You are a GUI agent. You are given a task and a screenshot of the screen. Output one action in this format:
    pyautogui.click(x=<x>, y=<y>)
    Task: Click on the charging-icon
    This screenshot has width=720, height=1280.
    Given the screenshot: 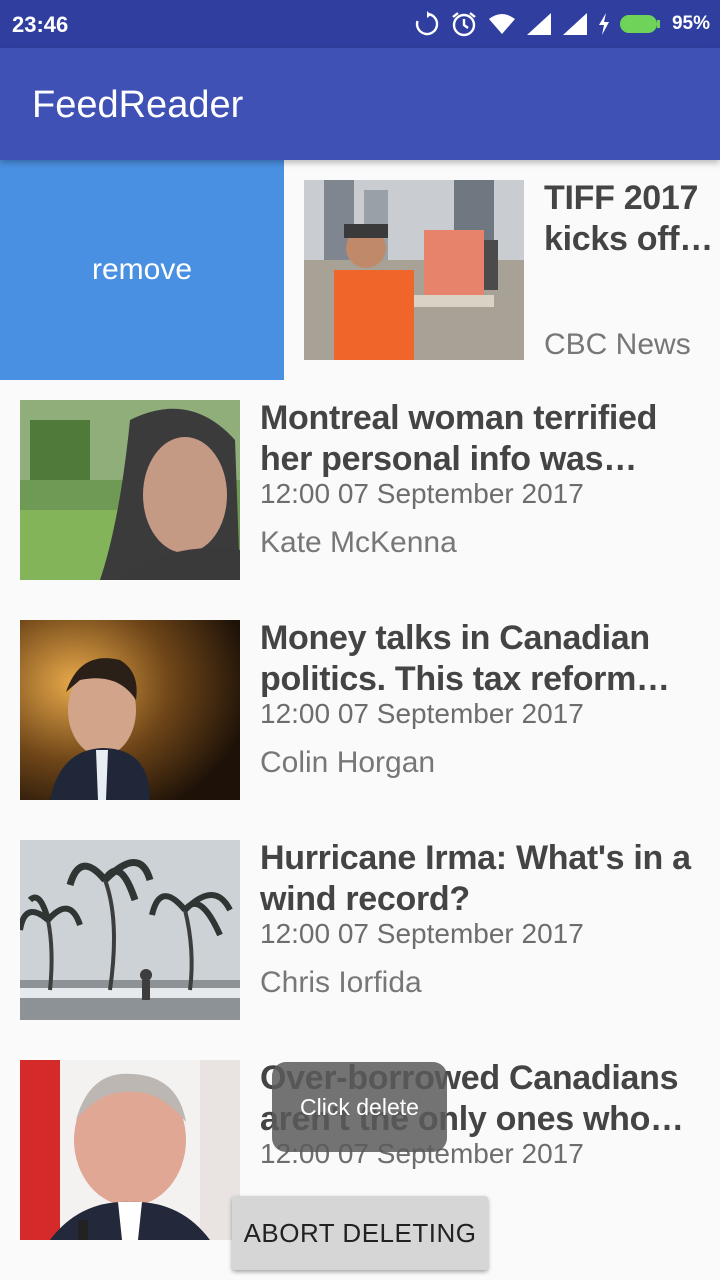 What is the action you would take?
    pyautogui.click(x=603, y=24)
    